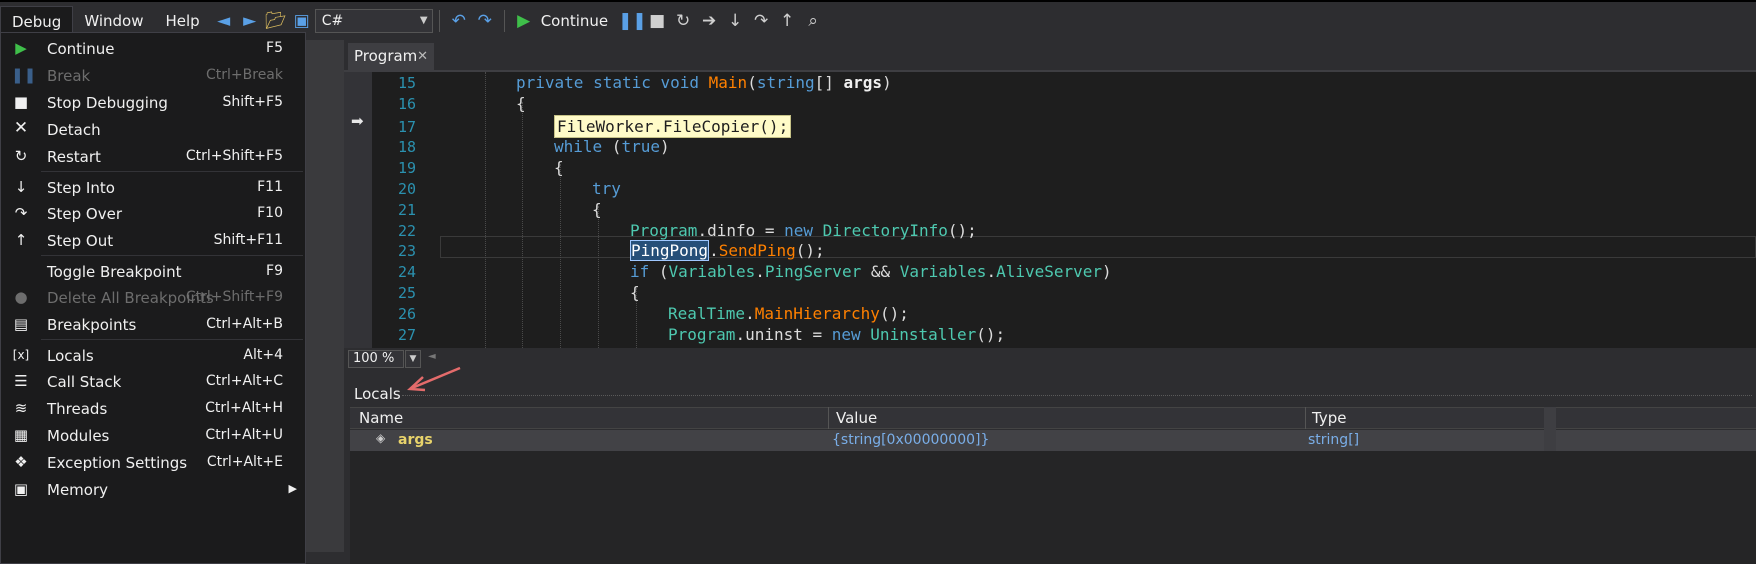  I want to click on menu-item-continue: ▶ Continue F5, so click(153, 49).